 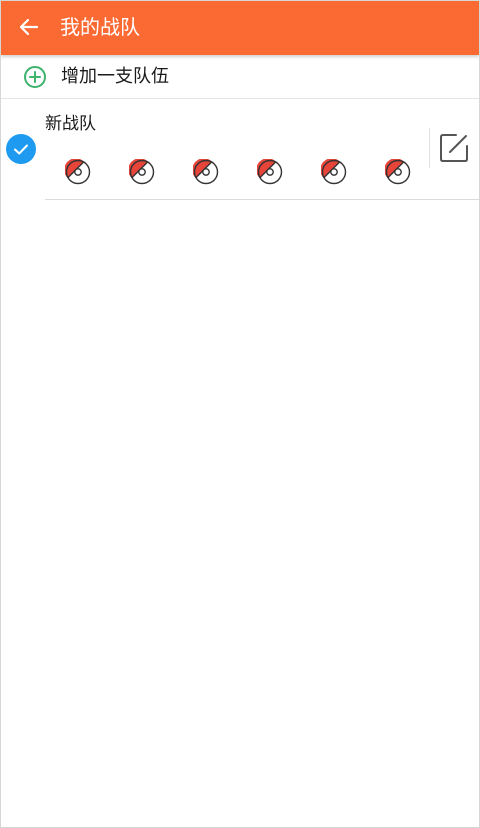 I want to click on page-title: 我的战队, so click(x=100, y=27).